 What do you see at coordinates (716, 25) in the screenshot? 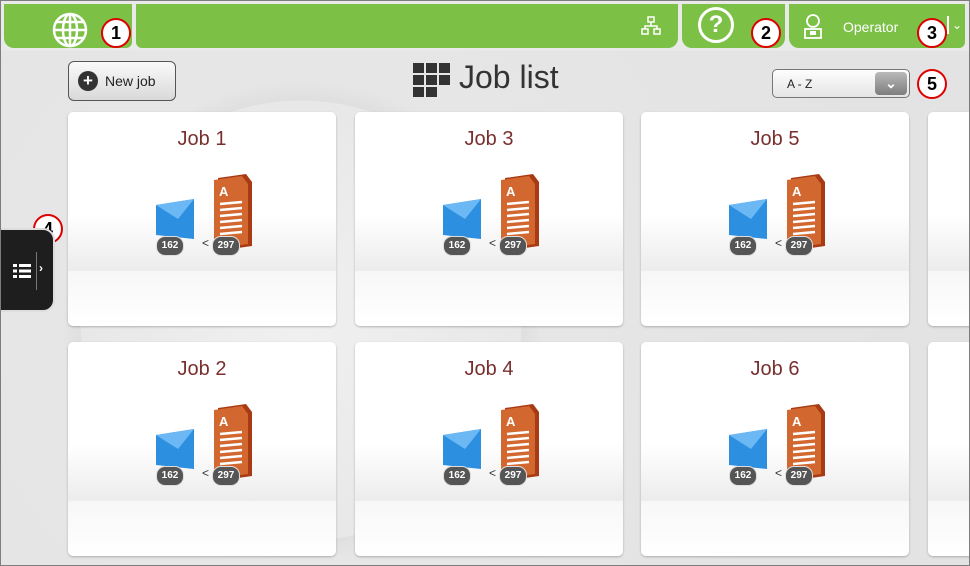
I see `help-icon: ?` at bounding box center [716, 25].